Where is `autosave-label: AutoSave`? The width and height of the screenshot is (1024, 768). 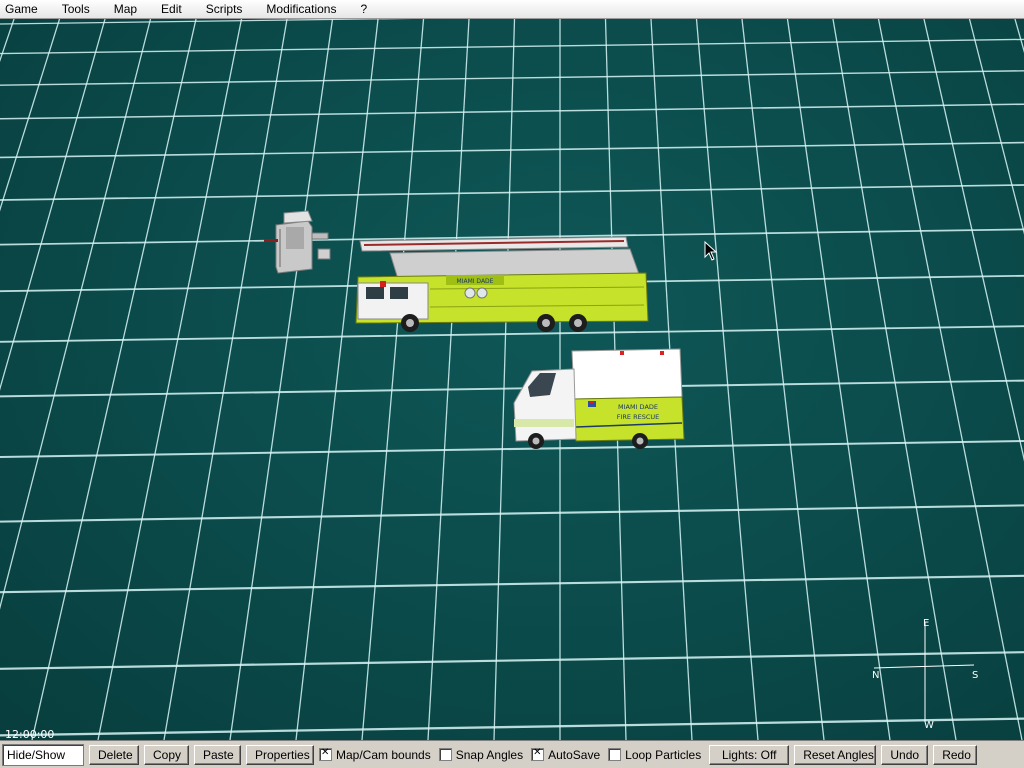
autosave-label: AutoSave is located at coordinates (574, 754).